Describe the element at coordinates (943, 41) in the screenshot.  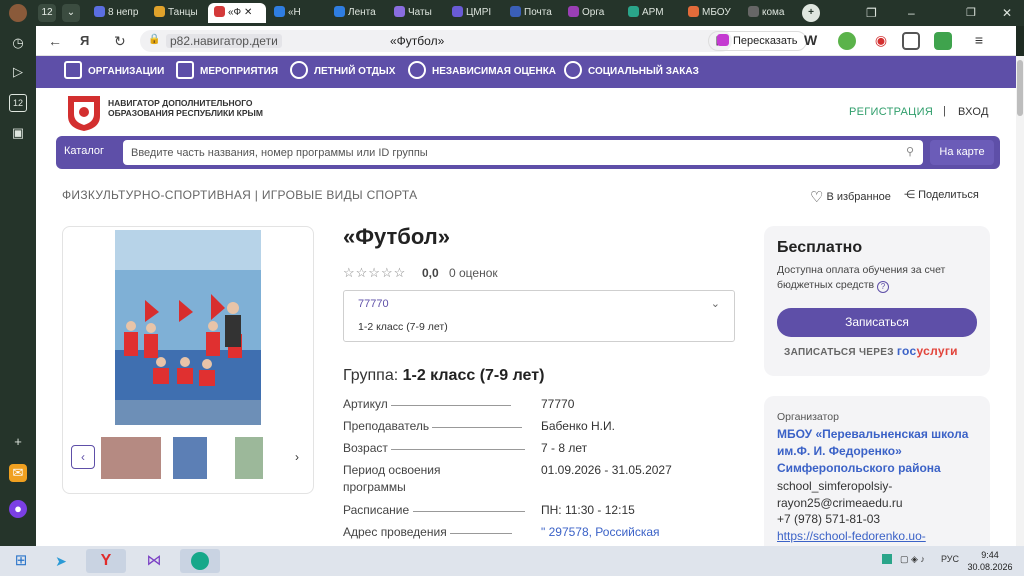
I see `document-extension-icon` at that location.